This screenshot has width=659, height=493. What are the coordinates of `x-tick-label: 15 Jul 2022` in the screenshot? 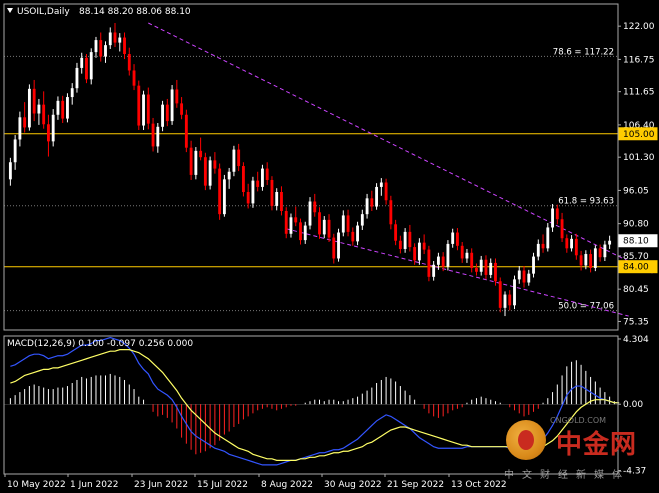 It's located at (222, 485).